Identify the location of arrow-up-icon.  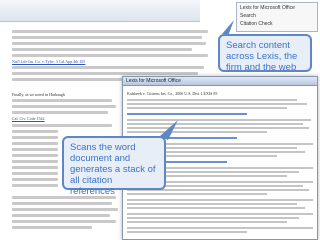
(228, 28).